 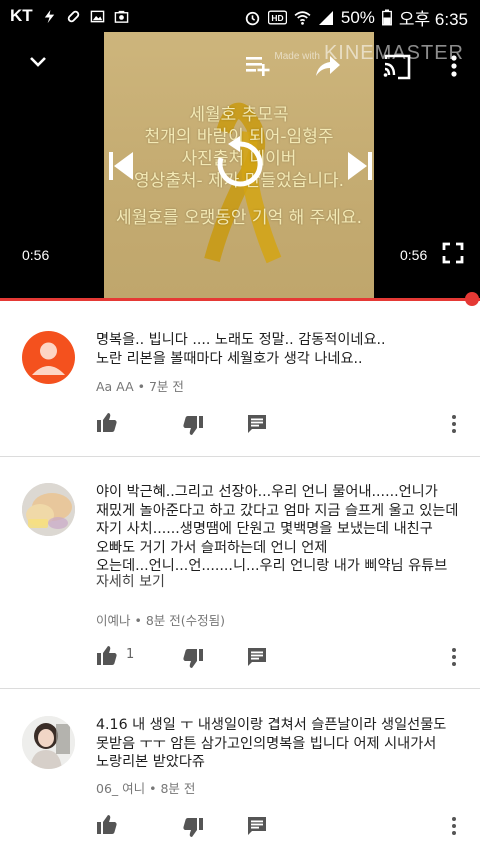 What do you see at coordinates (97, 16) in the screenshot?
I see `image-icon` at bounding box center [97, 16].